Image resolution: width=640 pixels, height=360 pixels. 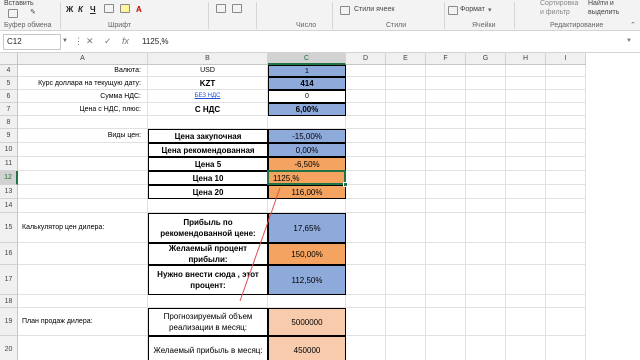 What do you see at coordinates (366, 122) in the screenshot?
I see `cell-d8` at bounding box center [366, 122].